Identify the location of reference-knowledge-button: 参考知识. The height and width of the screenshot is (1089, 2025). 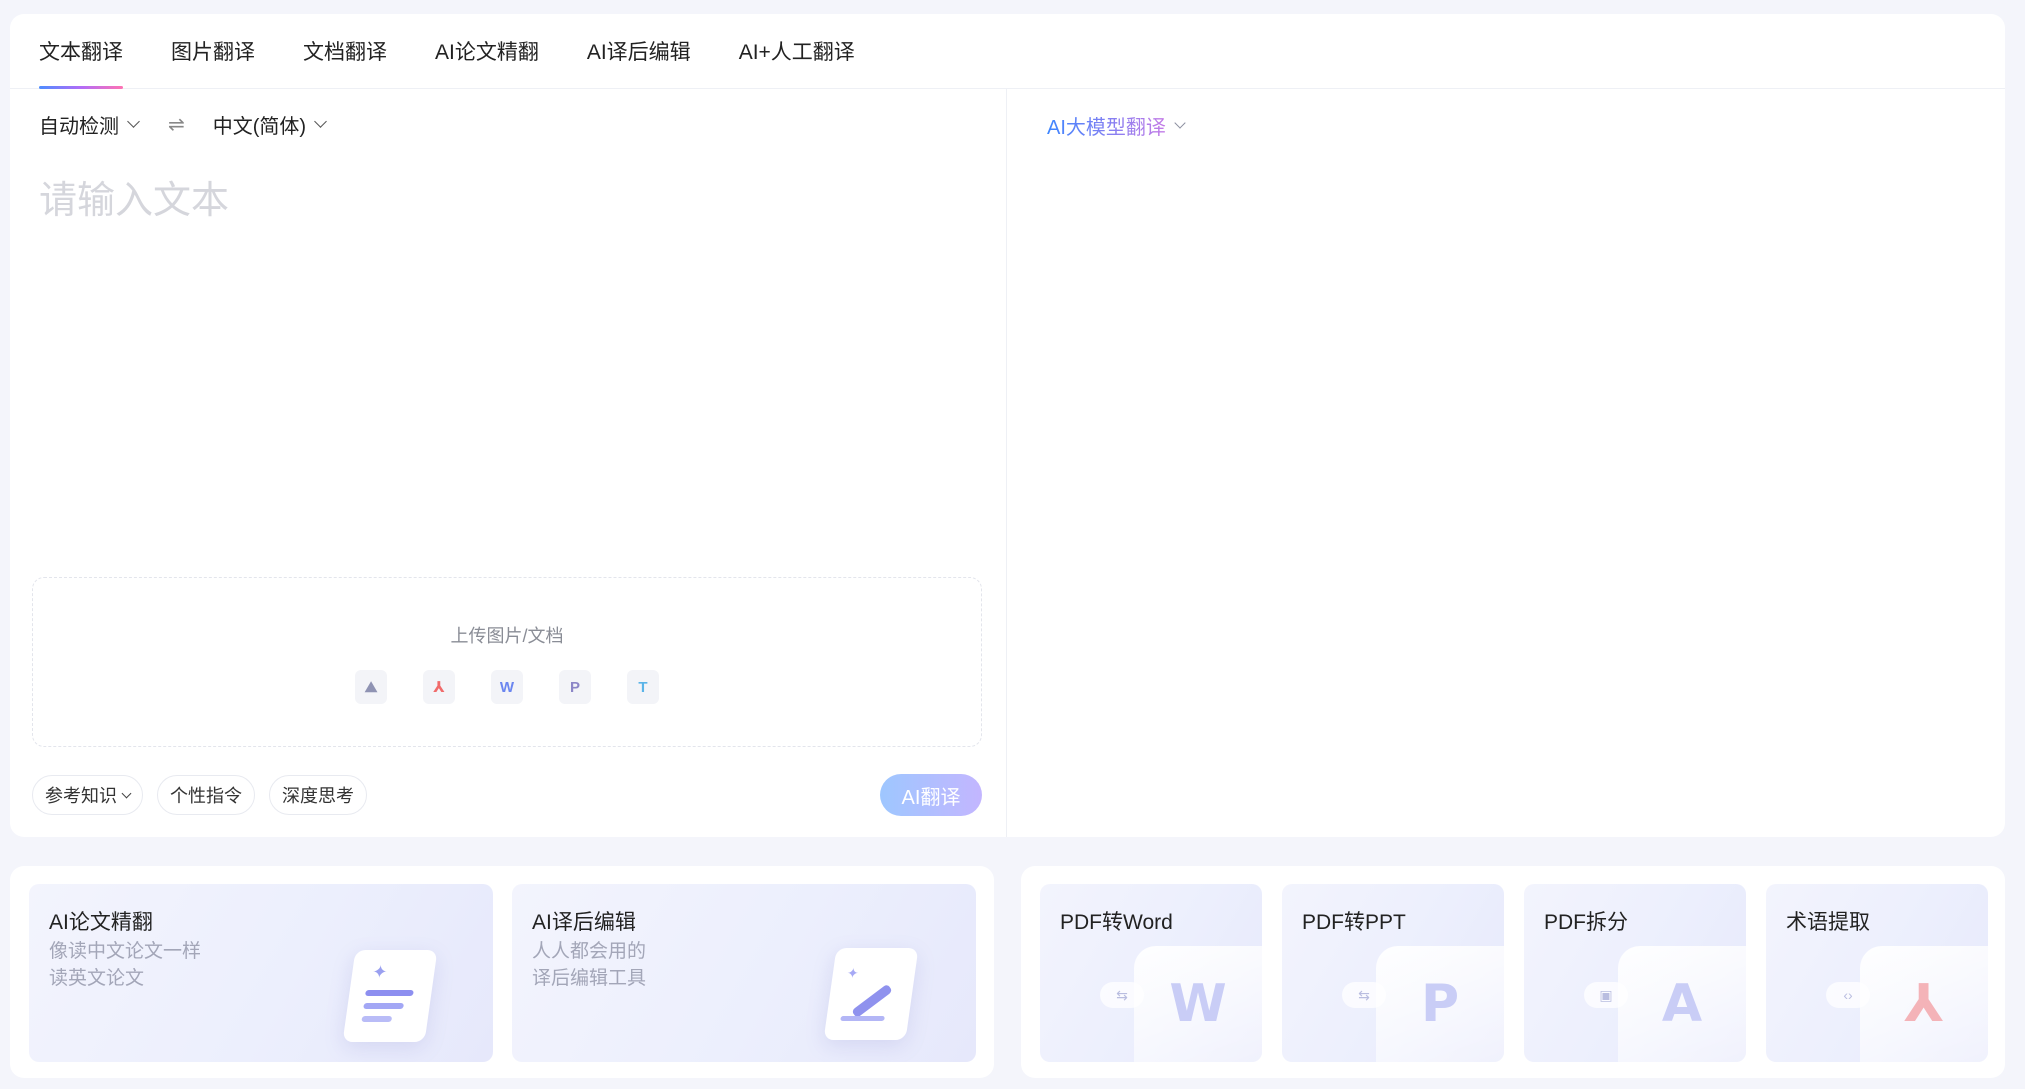
(87, 795).